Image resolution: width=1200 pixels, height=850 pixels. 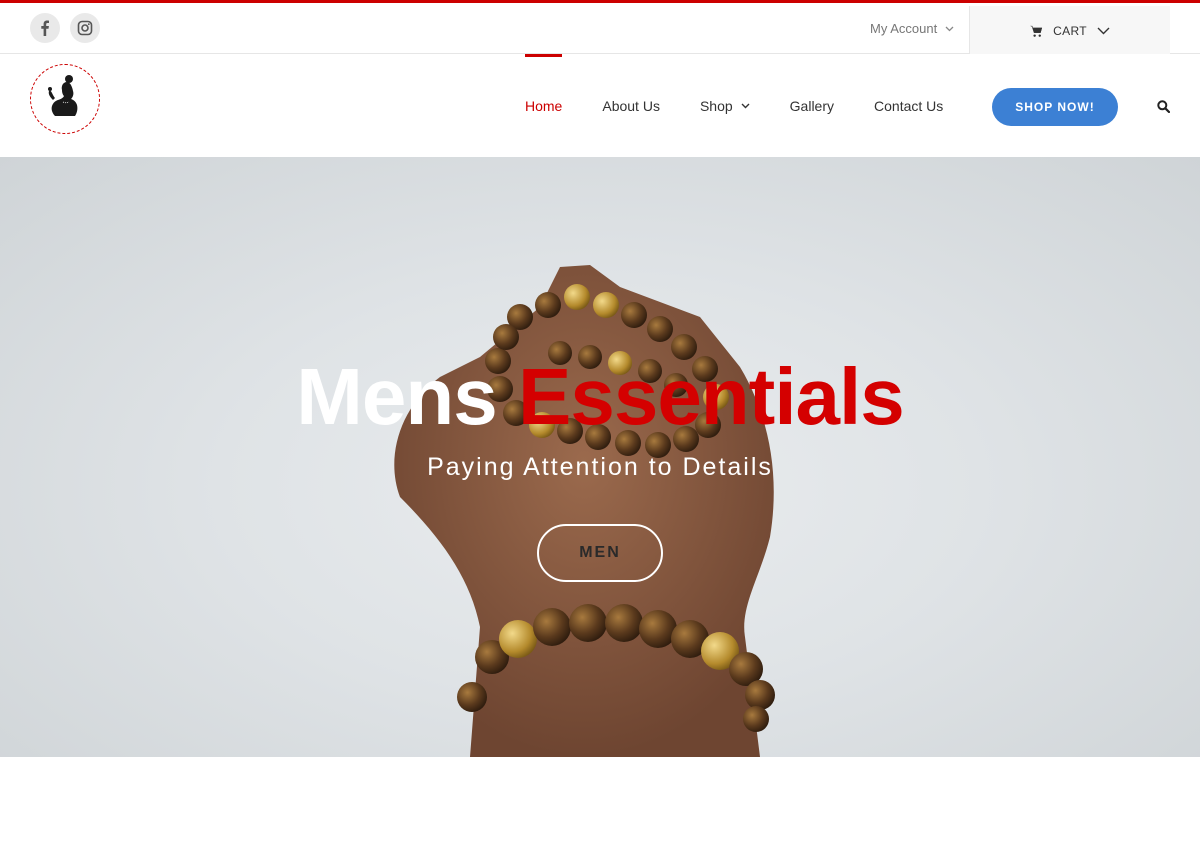 I want to click on site-logo, so click(x=65, y=99).